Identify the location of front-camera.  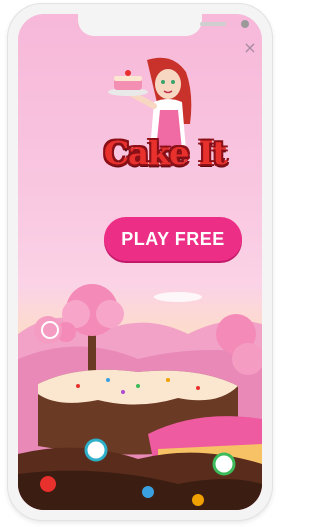
(245, 24).